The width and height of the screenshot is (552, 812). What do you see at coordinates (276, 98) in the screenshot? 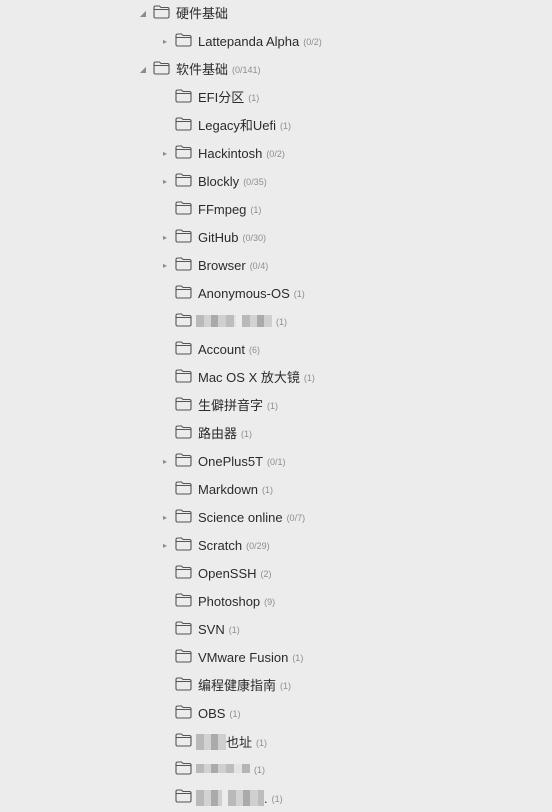
I see `tree-row: EFI分区 (1)` at bounding box center [276, 98].